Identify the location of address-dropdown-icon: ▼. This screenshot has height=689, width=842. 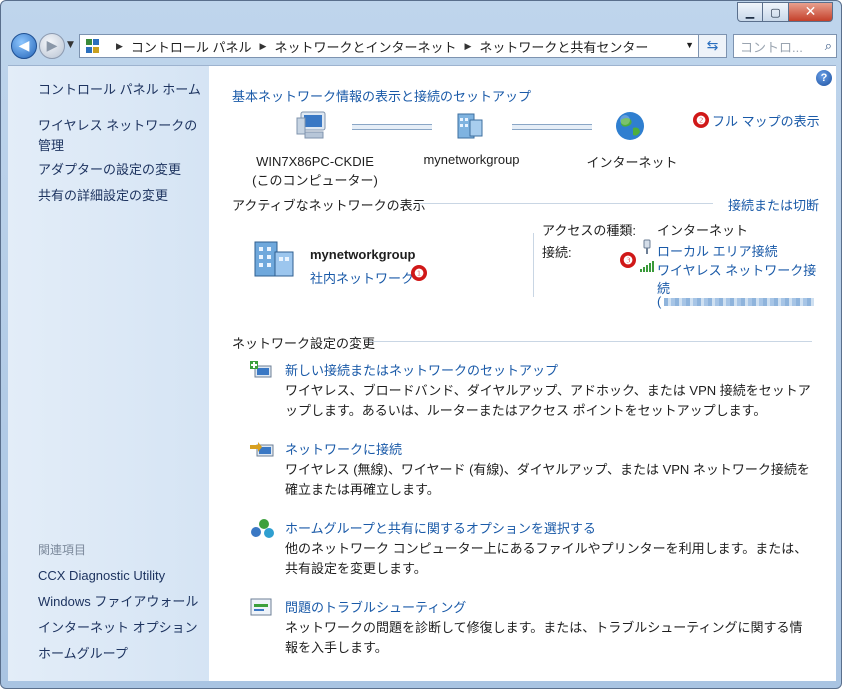
(689, 45).